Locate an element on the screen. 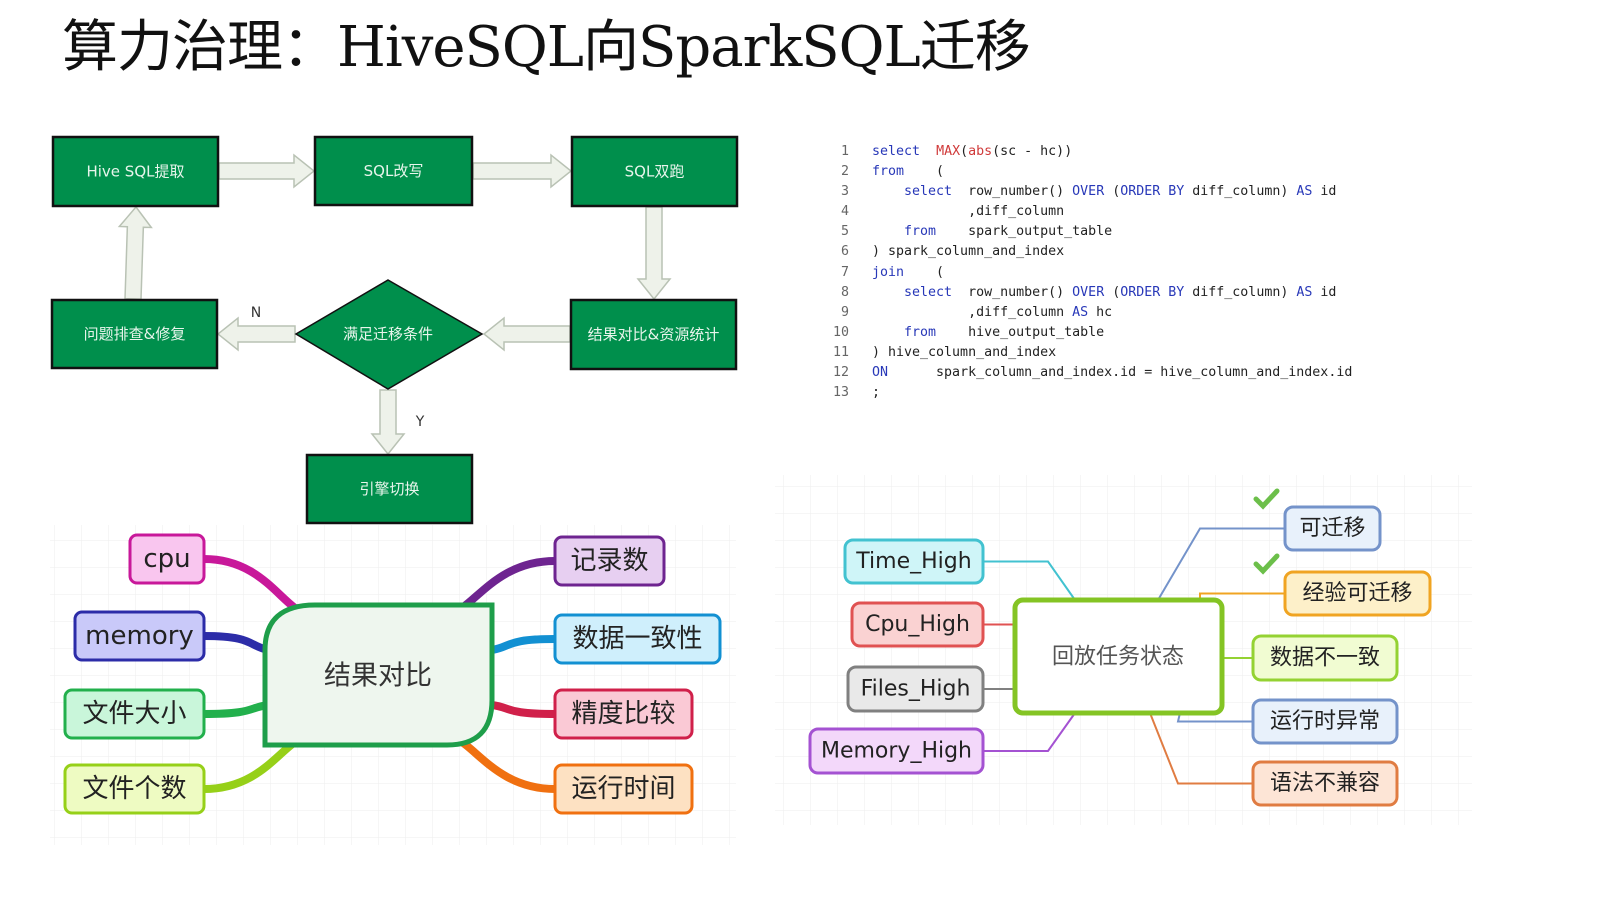 This screenshot has width=1600, height=900. code-text: hc is located at coordinates (1100, 312).